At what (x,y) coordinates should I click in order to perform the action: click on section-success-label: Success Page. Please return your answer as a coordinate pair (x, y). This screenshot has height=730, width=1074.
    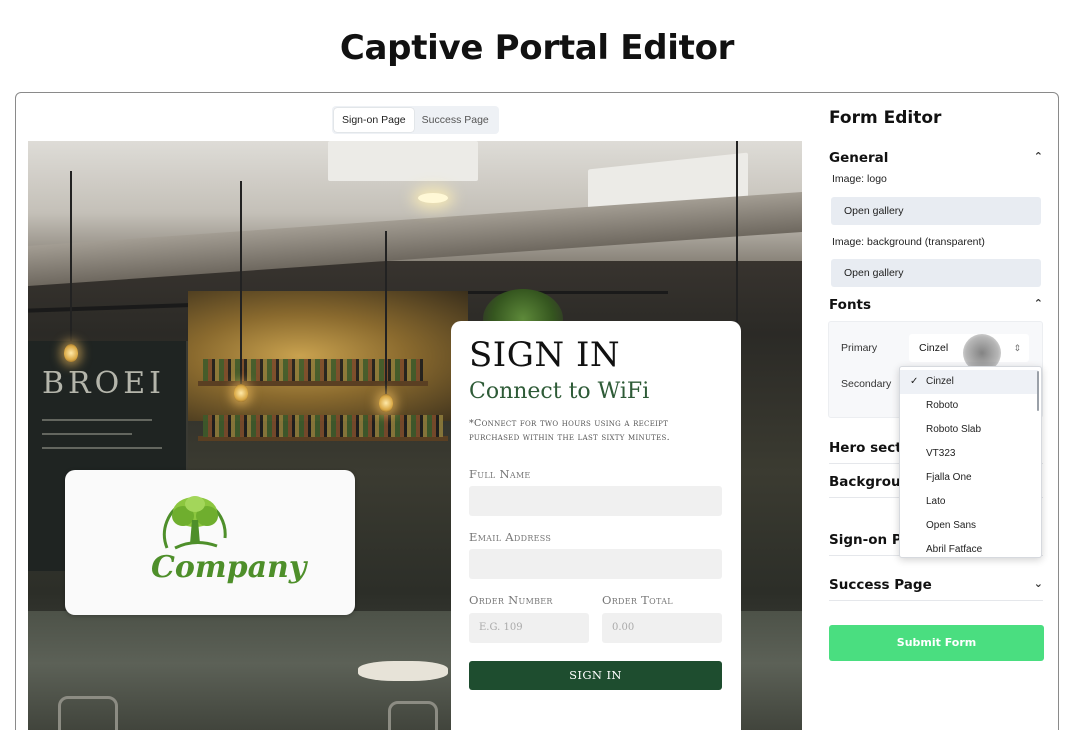
    Looking at the image, I should click on (880, 585).